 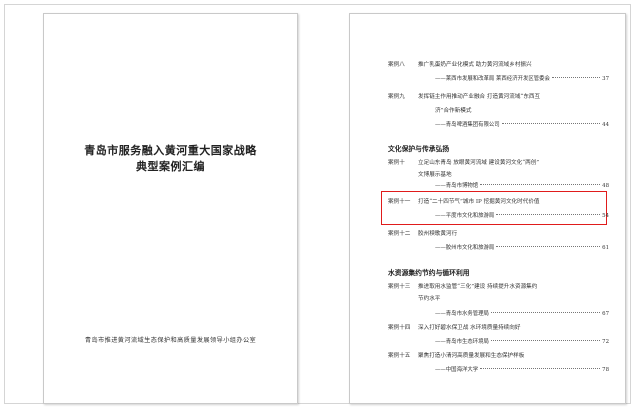 I want to click on case-org: ——平度市文化和旅游局, so click(x=465, y=216).